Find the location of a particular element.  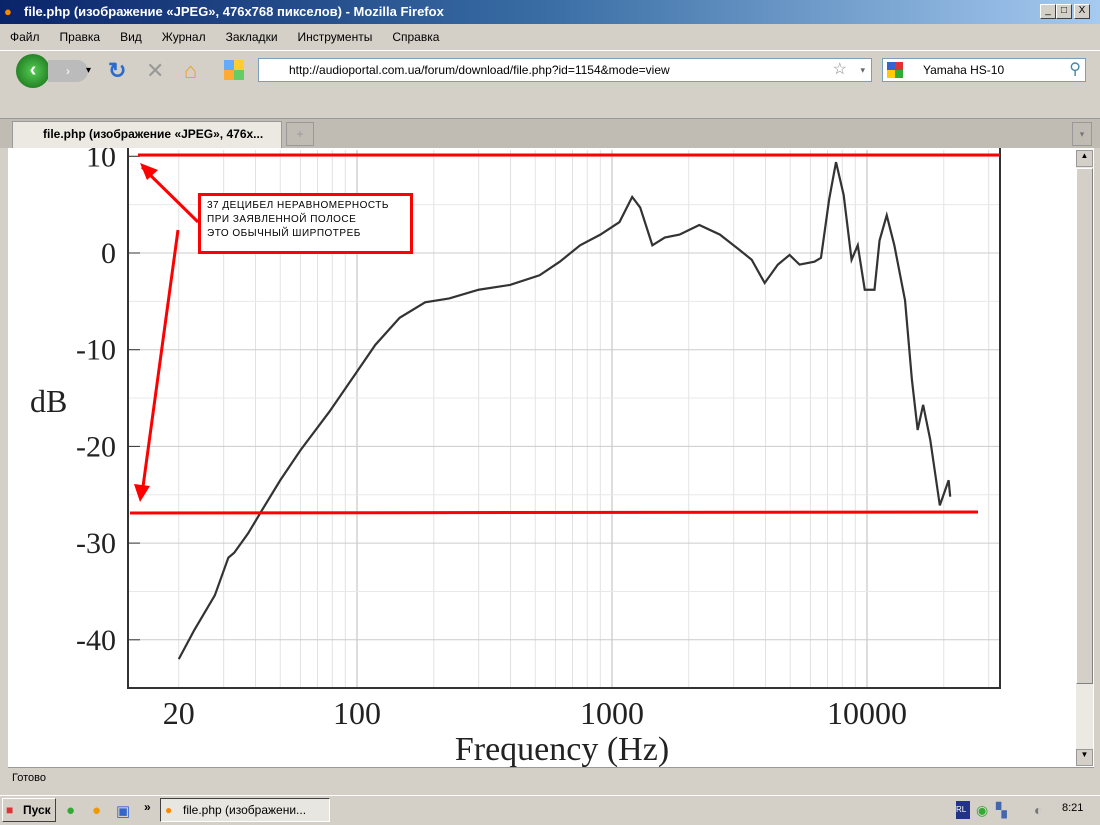

forward-button: › is located at coordinates (68, 71).